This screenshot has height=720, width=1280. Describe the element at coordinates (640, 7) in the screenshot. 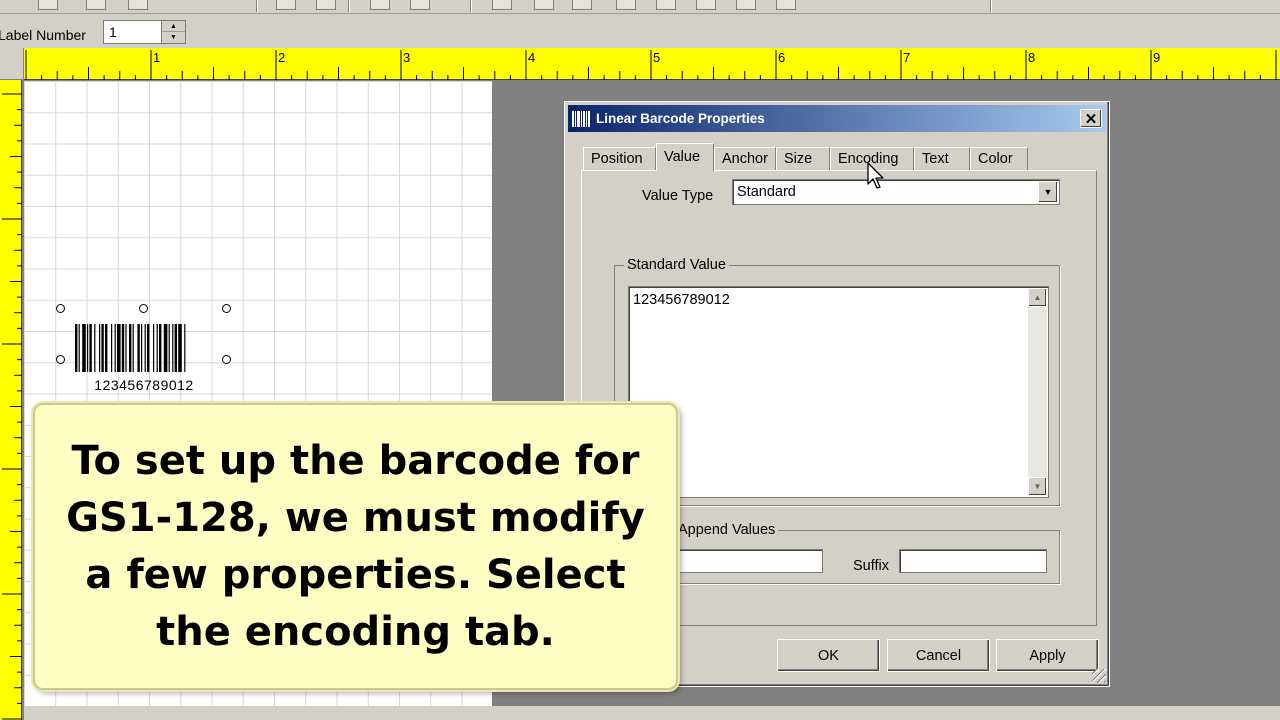

I see `main-toolbar` at that location.